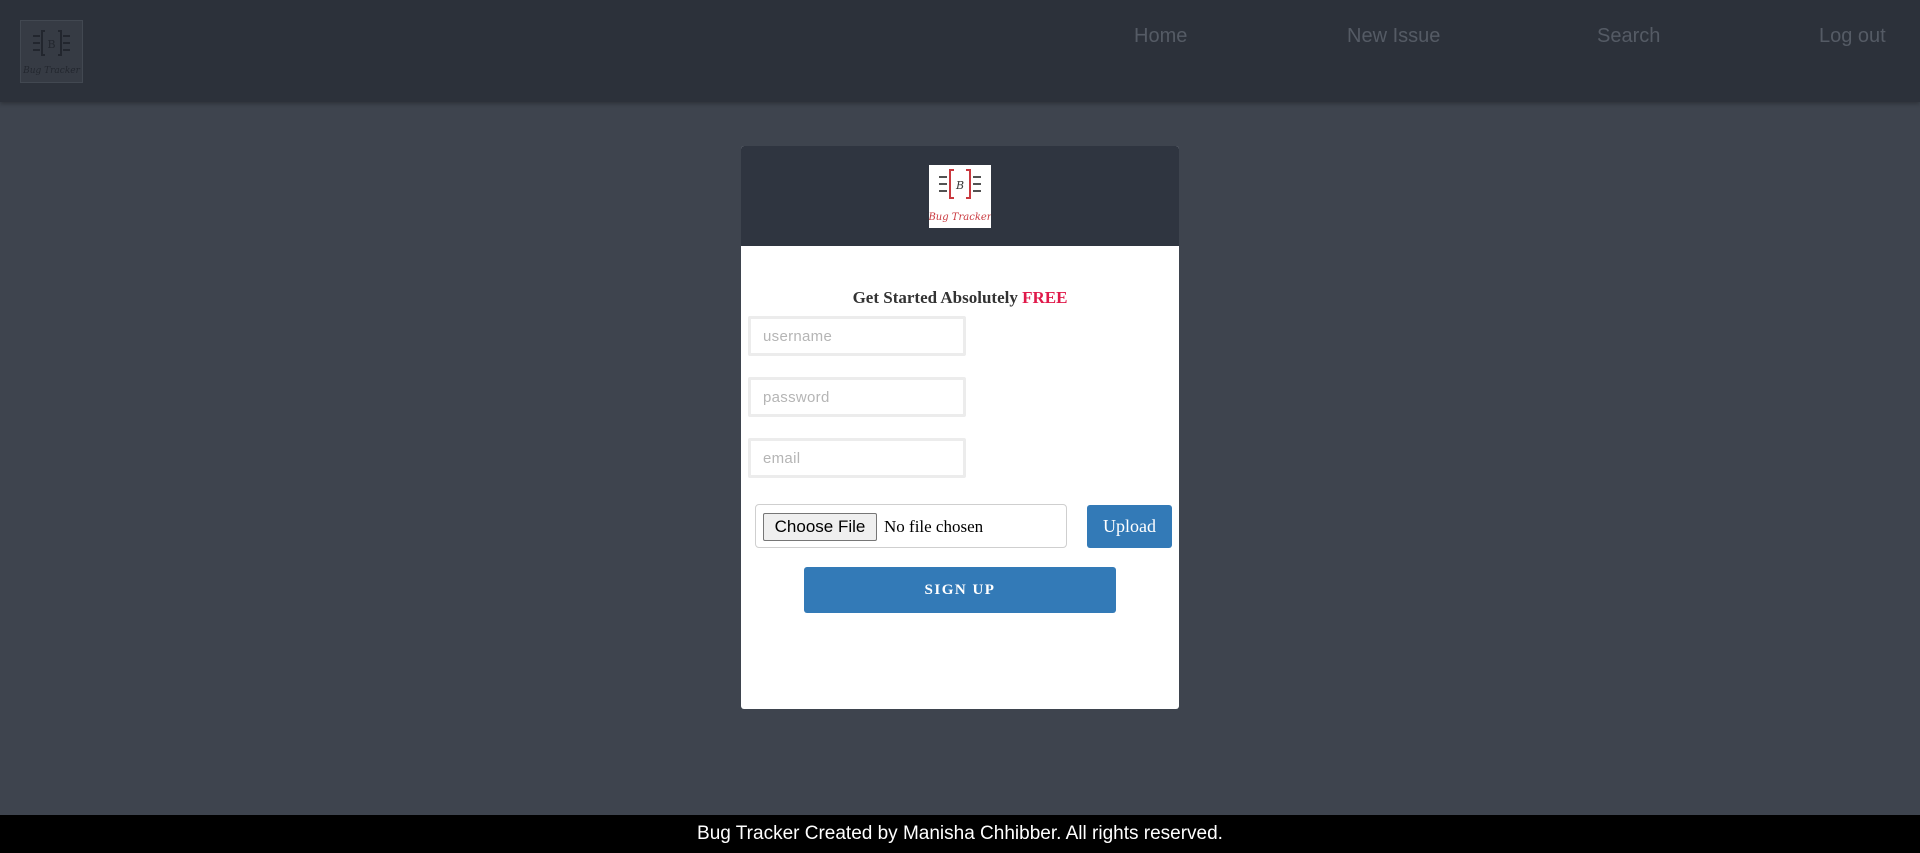 This screenshot has width=1920, height=853. What do you see at coordinates (935, 297) in the screenshot?
I see `signup-heading-text: Get Started Absolutely` at bounding box center [935, 297].